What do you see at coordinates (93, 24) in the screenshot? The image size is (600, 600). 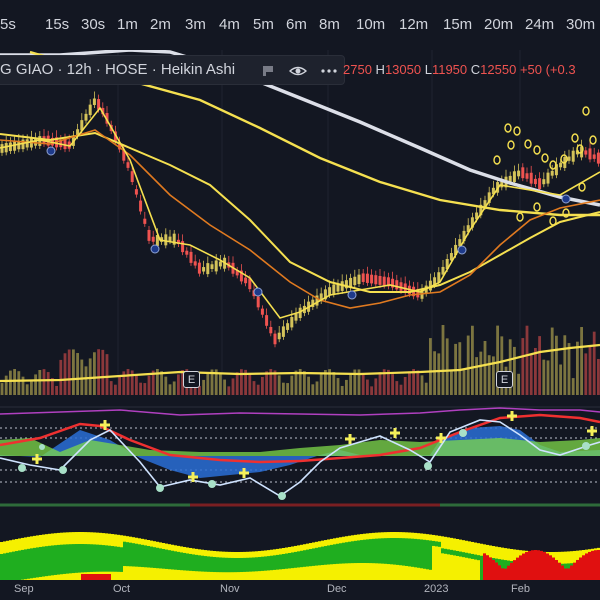 I see `timeframe-30s: 30s` at bounding box center [93, 24].